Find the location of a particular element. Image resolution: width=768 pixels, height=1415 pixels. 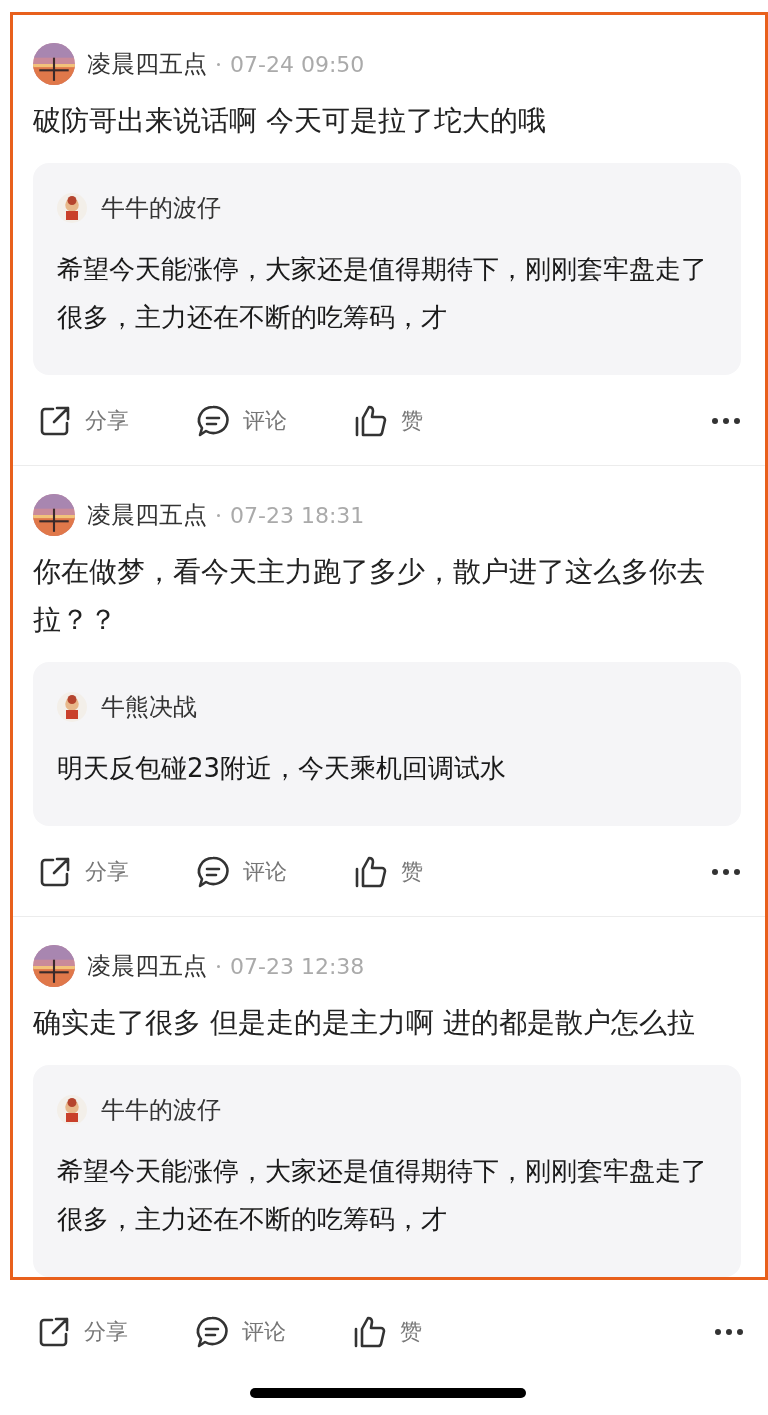

post-time: 07-23 12:38 is located at coordinates (297, 966).